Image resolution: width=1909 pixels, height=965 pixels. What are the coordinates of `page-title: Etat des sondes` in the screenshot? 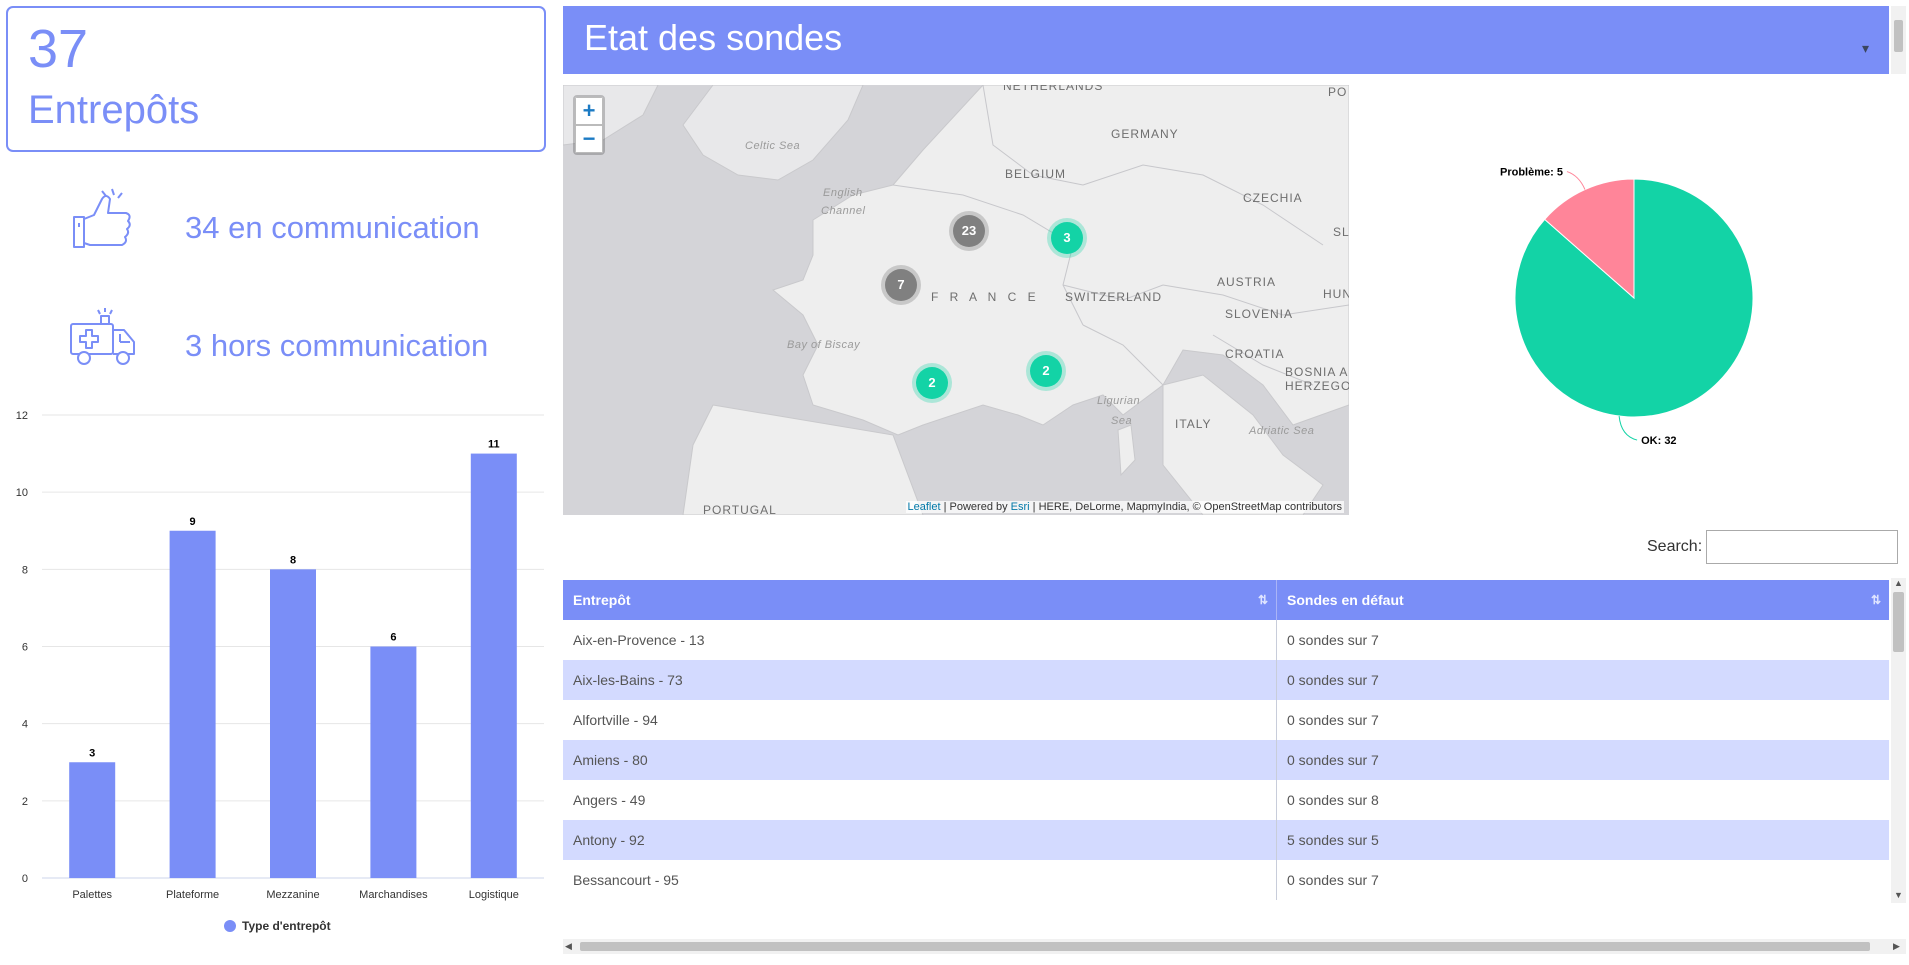 It's located at (713, 37).